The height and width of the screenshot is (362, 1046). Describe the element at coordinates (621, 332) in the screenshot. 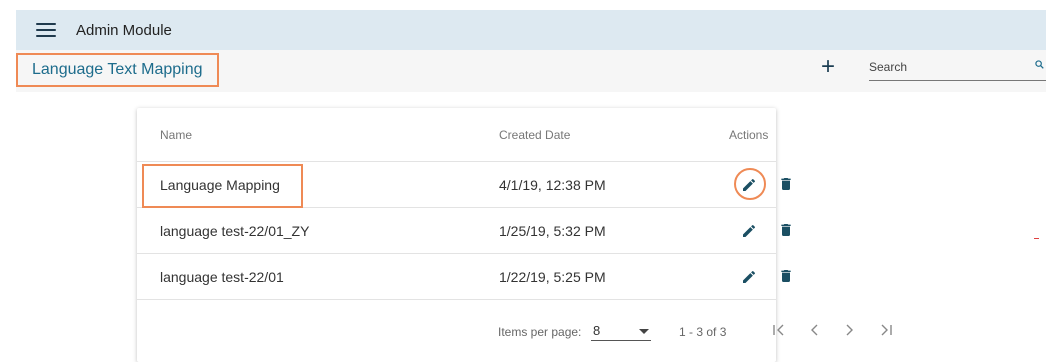

I see `page-size-select: 8` at that location.